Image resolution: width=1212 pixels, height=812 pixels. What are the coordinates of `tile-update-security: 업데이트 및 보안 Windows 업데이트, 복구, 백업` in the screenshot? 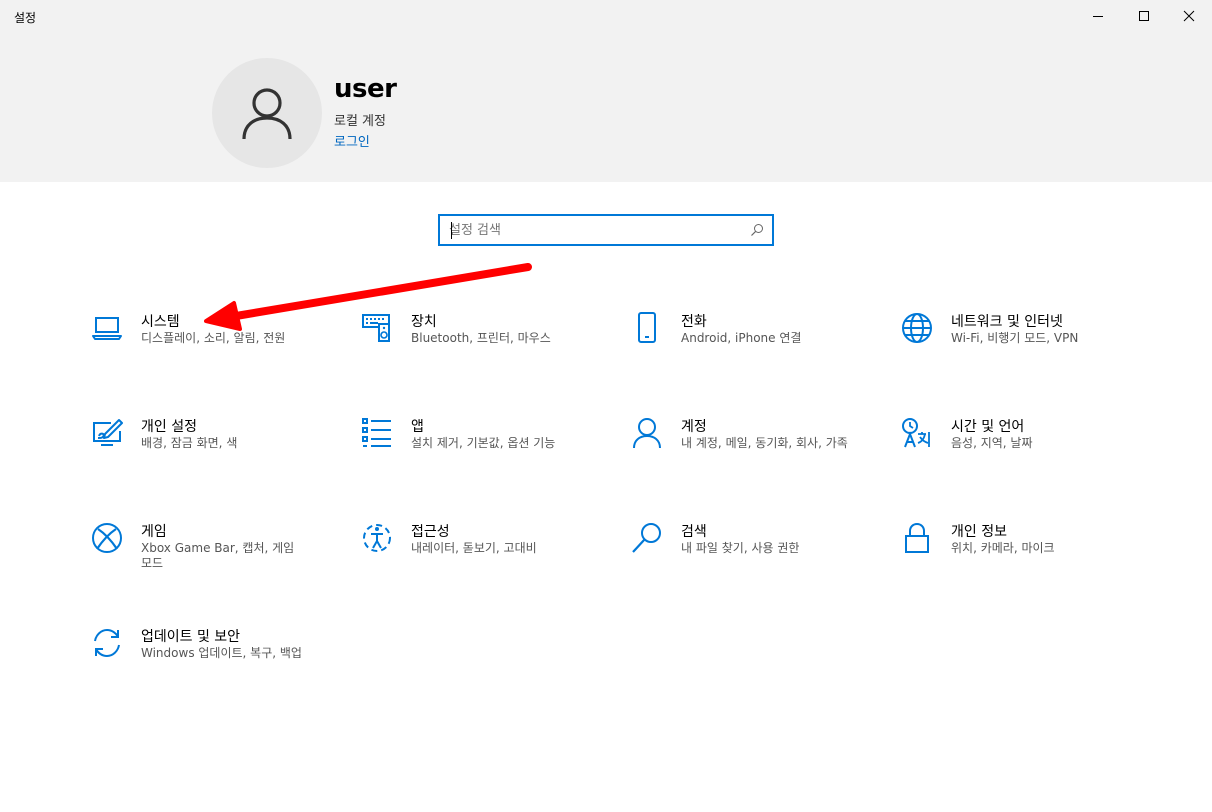 It's located at (210, 661).